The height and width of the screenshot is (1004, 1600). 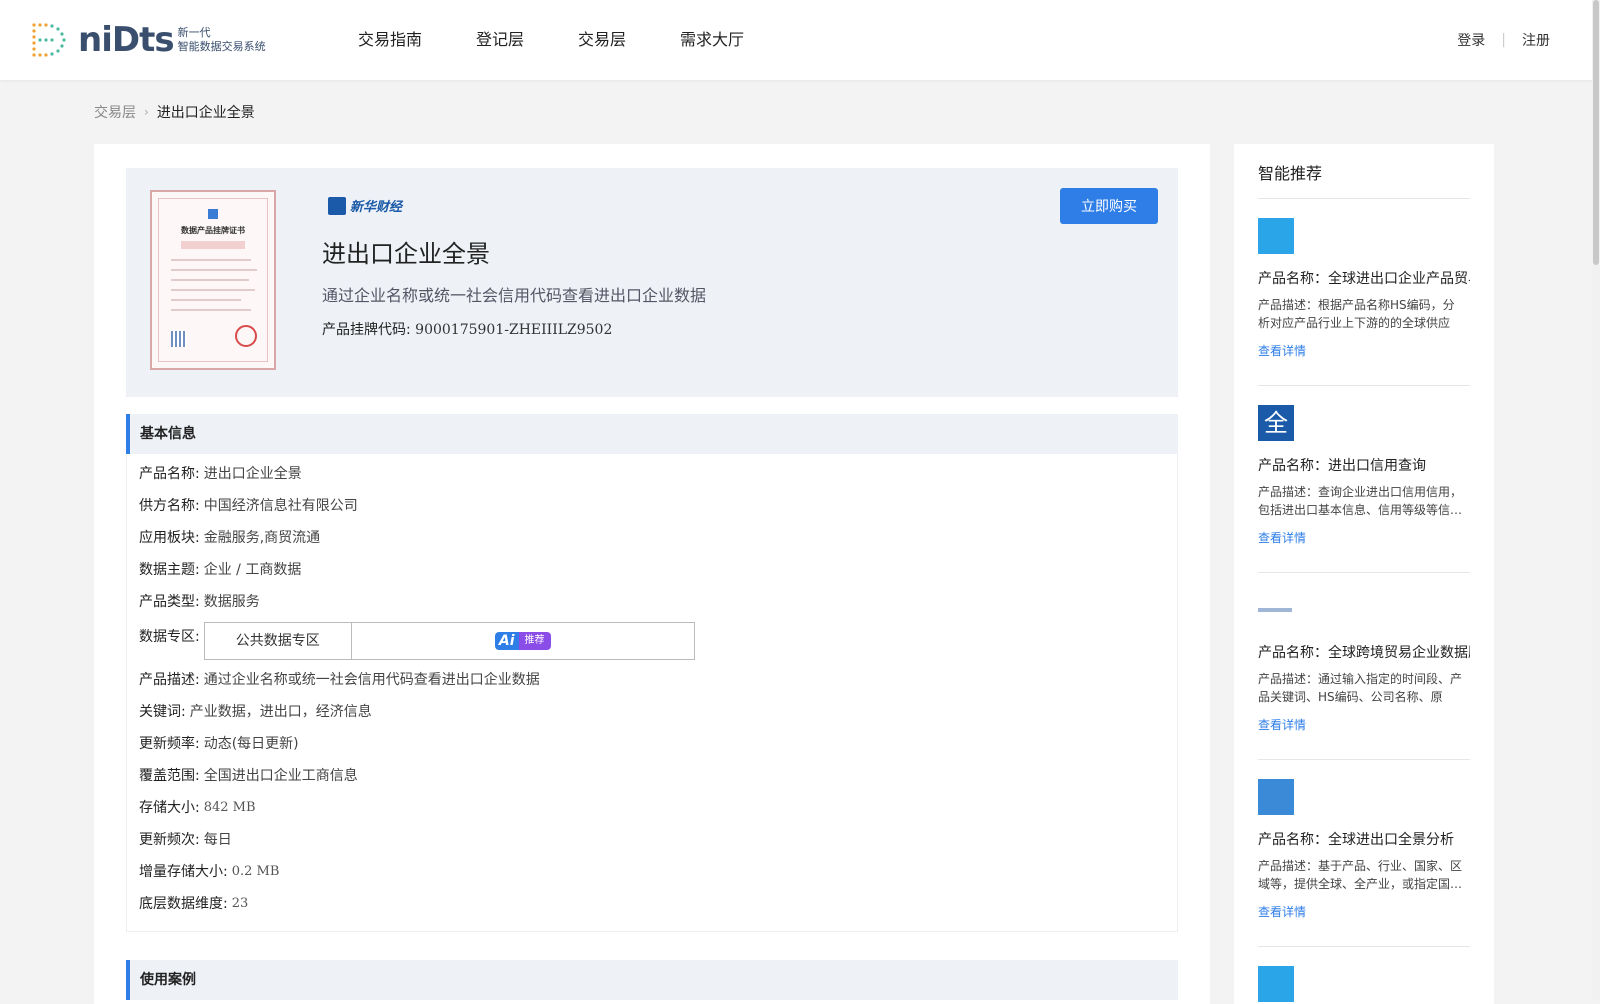 I want to click on logo-dots-icon, so click(x=49, y=40).